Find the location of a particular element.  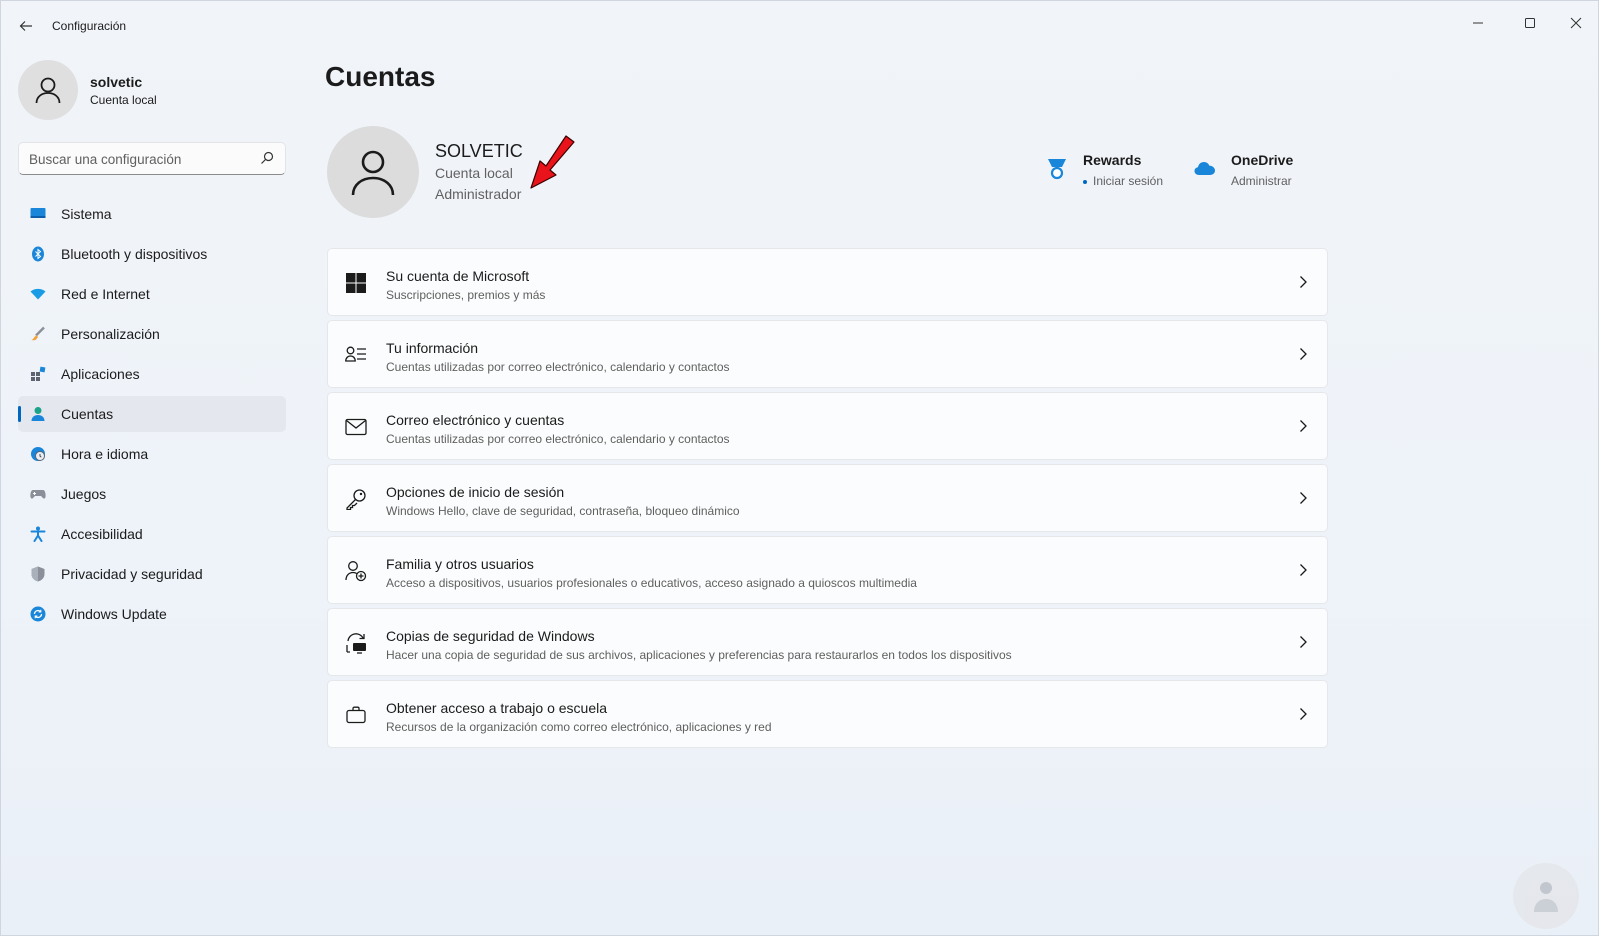

sidebar-item-windows-update: Windows Update is located at coordinates (152, 614).